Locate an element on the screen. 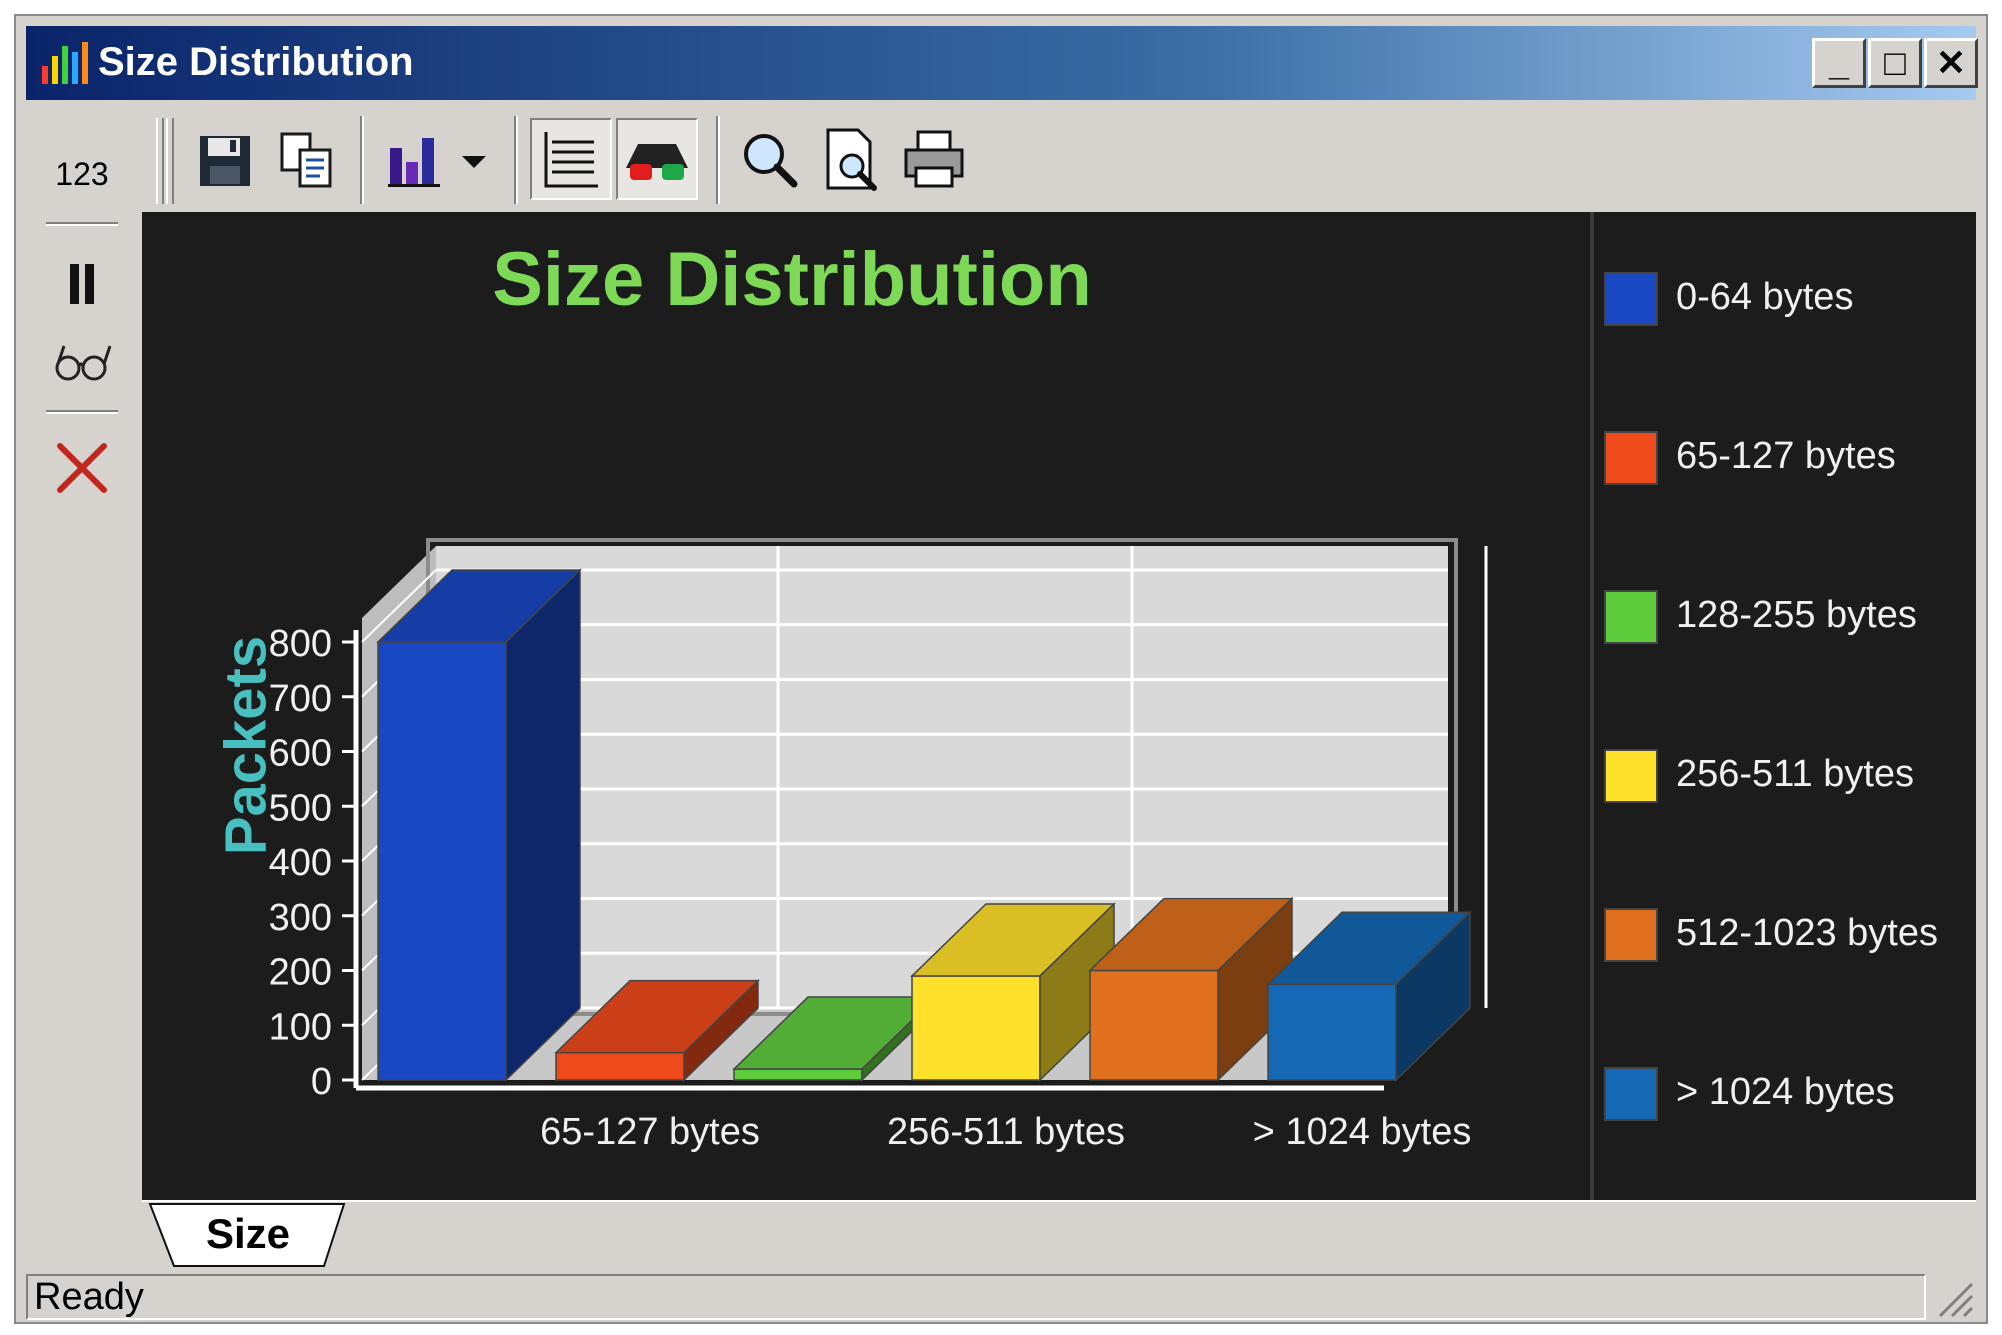 Image resolution: width=2002 pixels, height=1335 pixels. close-icon: ✕ is located at coordinates (1951, 62).